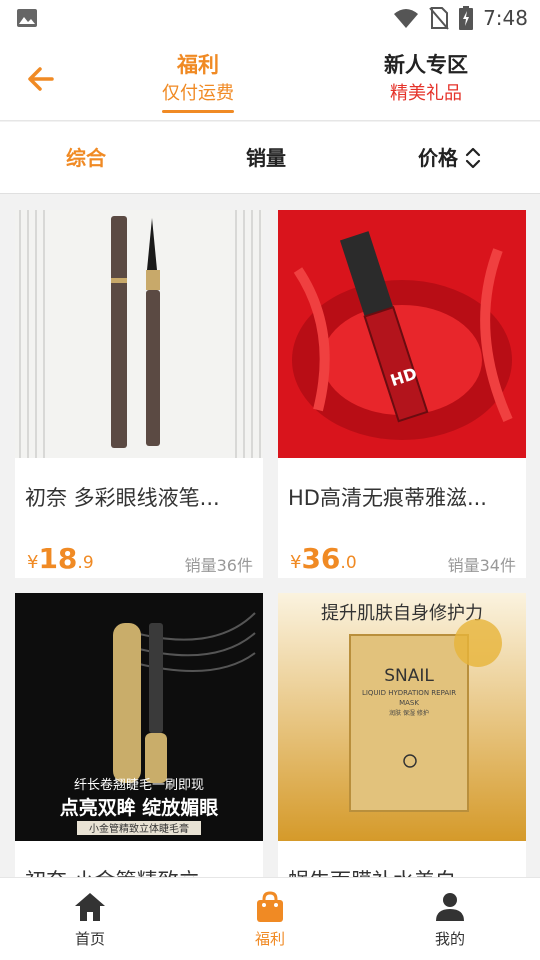 This screenshot has width=540, height=960. I want to click on tab-new-user-subtitle: 精美礼品, so click(426, 93).